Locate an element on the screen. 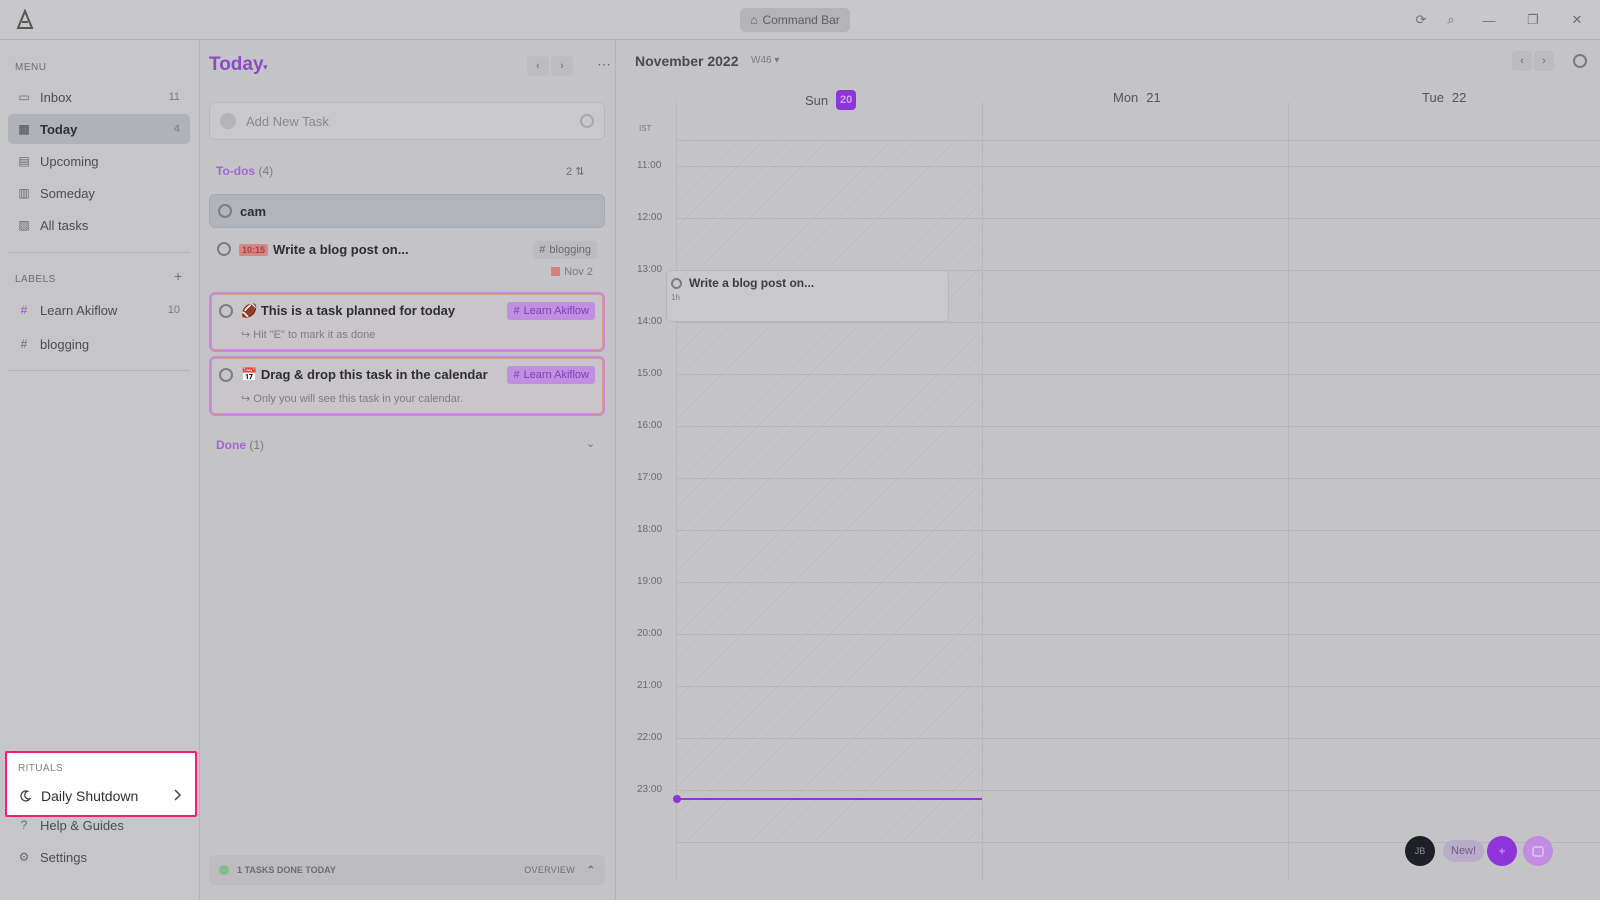 This screenshot has height=900, width=1600. current-time-dot is located at coordinates (677, 799).